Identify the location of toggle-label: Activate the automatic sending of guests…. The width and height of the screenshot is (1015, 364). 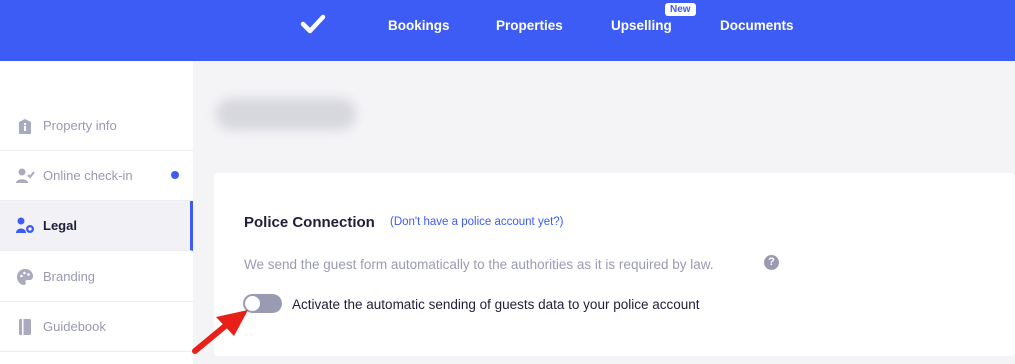
(496, 304).